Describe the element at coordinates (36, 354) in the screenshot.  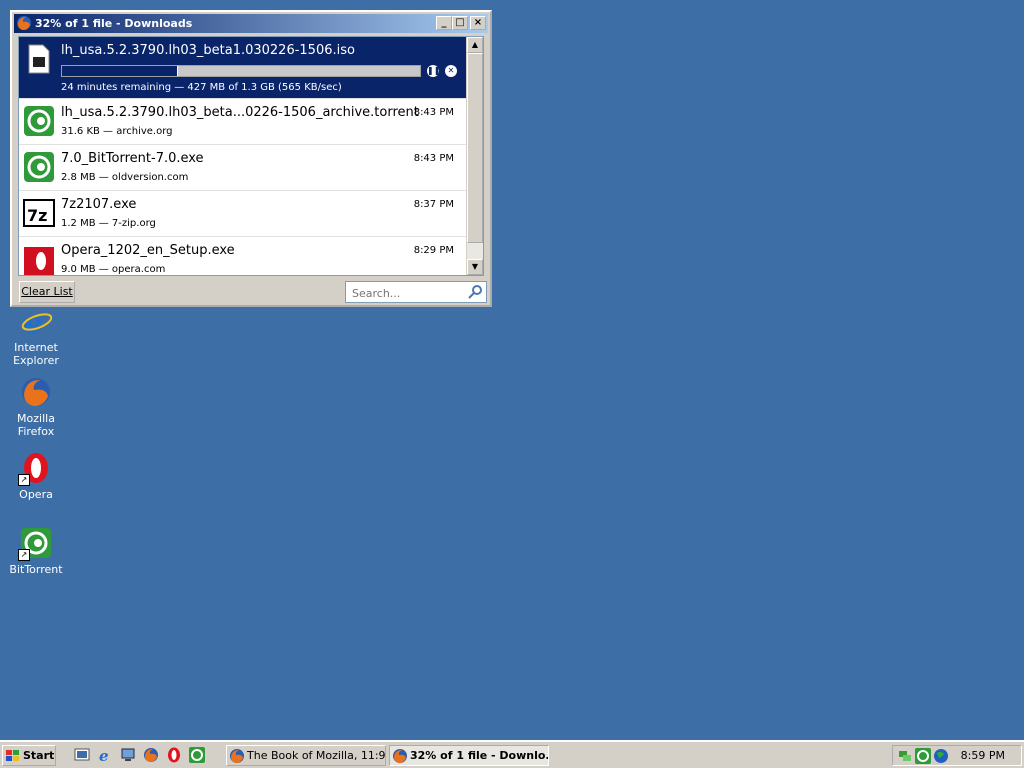
I see `desktop-icon-label: Internet Explorer` at that location.